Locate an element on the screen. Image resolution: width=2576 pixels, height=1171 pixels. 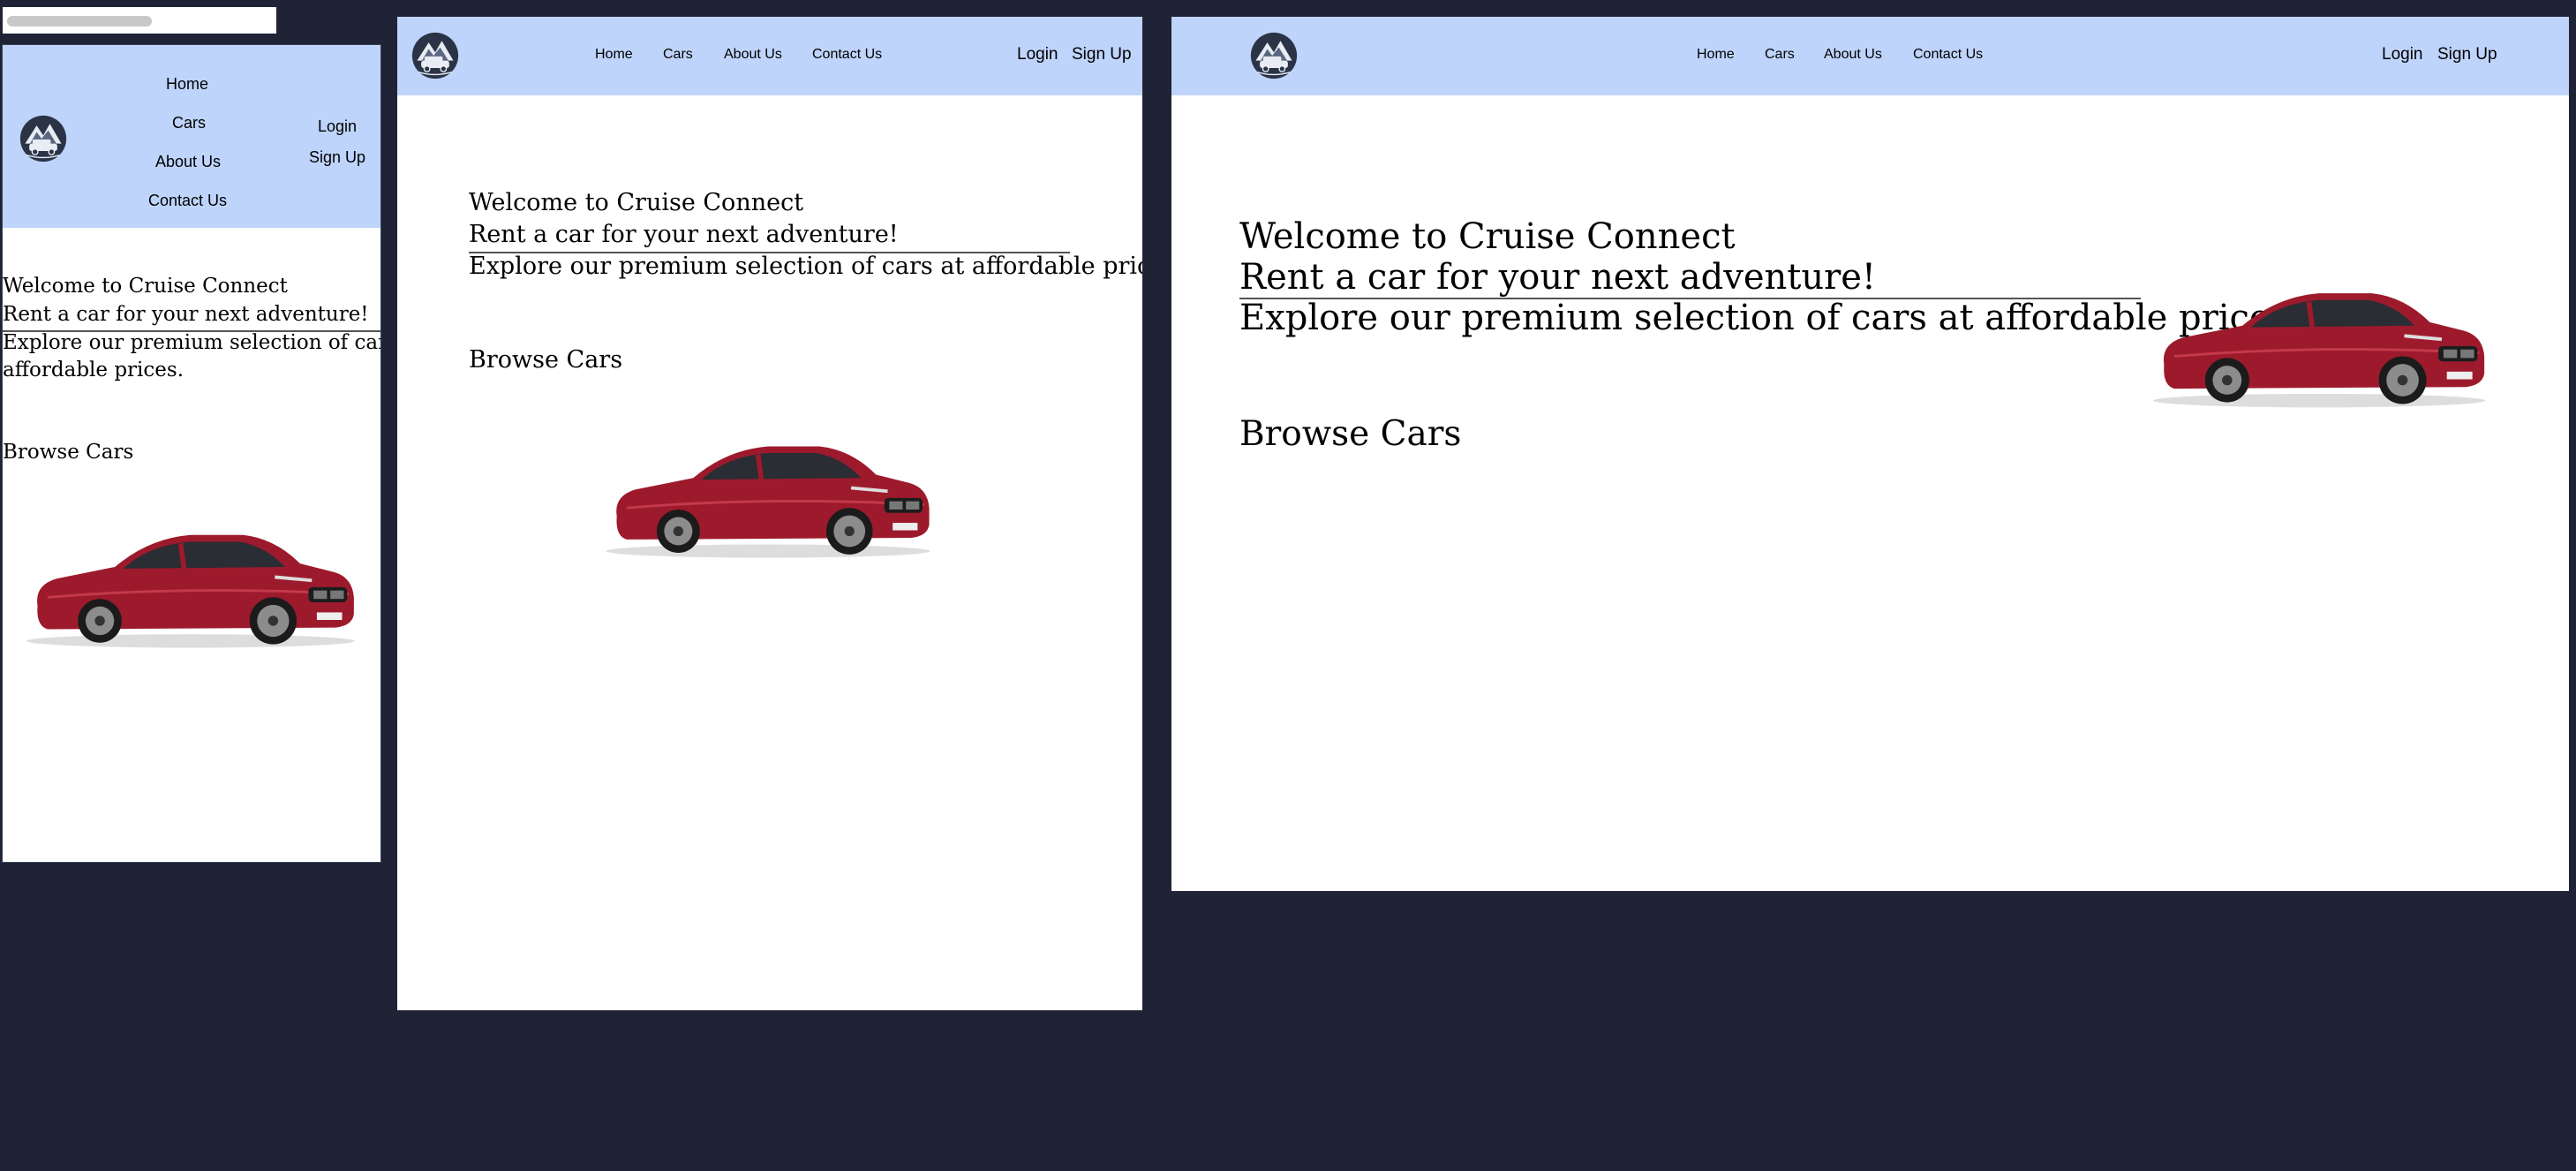
hero-description-line2: affordable prices. is located at coordinates (94, 370).